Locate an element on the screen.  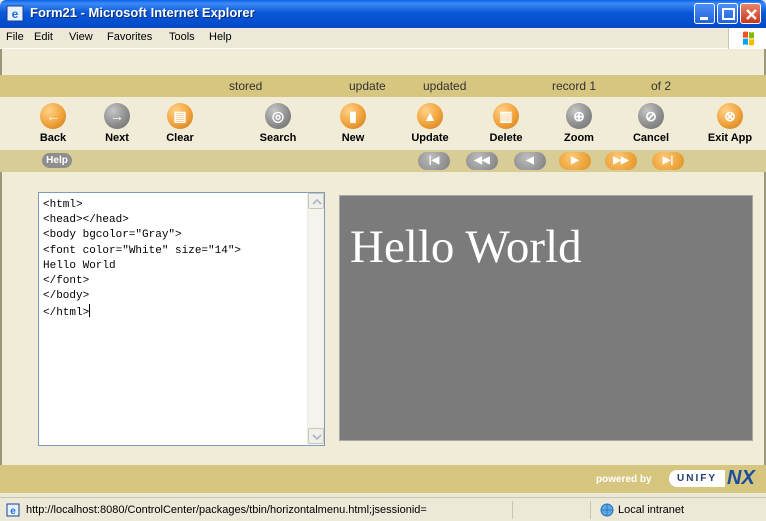
page-icon: e is located at coordinates (13, 510).